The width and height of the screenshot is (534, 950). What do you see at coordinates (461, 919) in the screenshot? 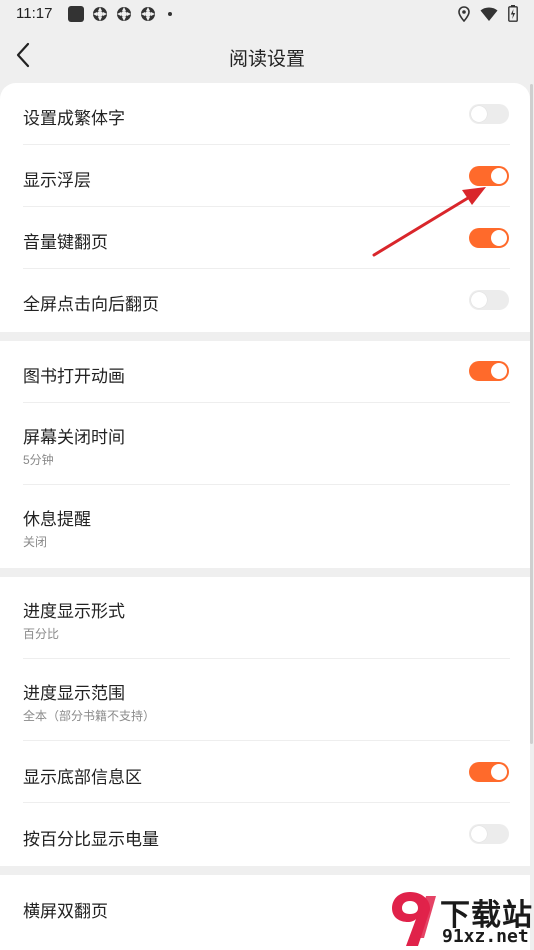
I see `watermark: 下载站 91xz.net` at bounding box center [461, 919].